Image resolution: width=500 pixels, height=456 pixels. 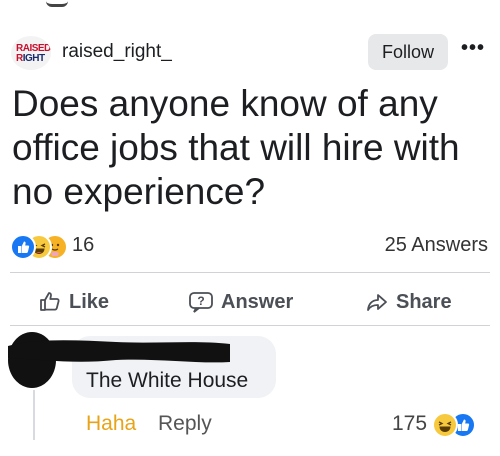 What do you see at coordinates (250, 52) in the screenshot?
I see `post-header: RAISED RIGHT raised_right_ Follow •••` at bounding box center [250, 52].